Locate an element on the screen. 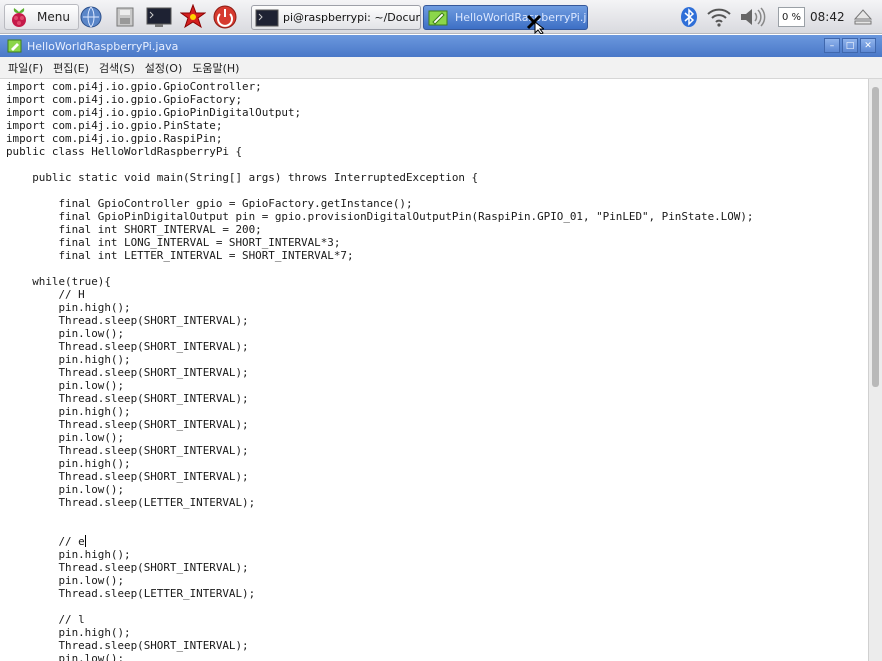 This screenshot has height=661, width=882. vertical-scrollbar is located at coordinates (875, 370).